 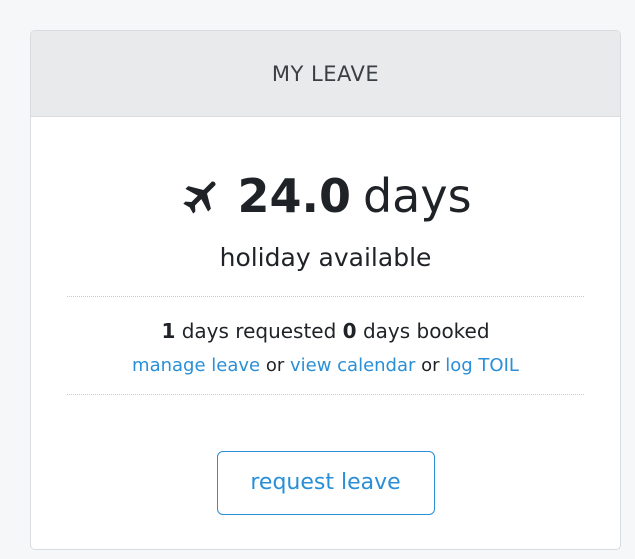 I want to click on view-calendar-link: view calendar, so click(x=352, y=365).